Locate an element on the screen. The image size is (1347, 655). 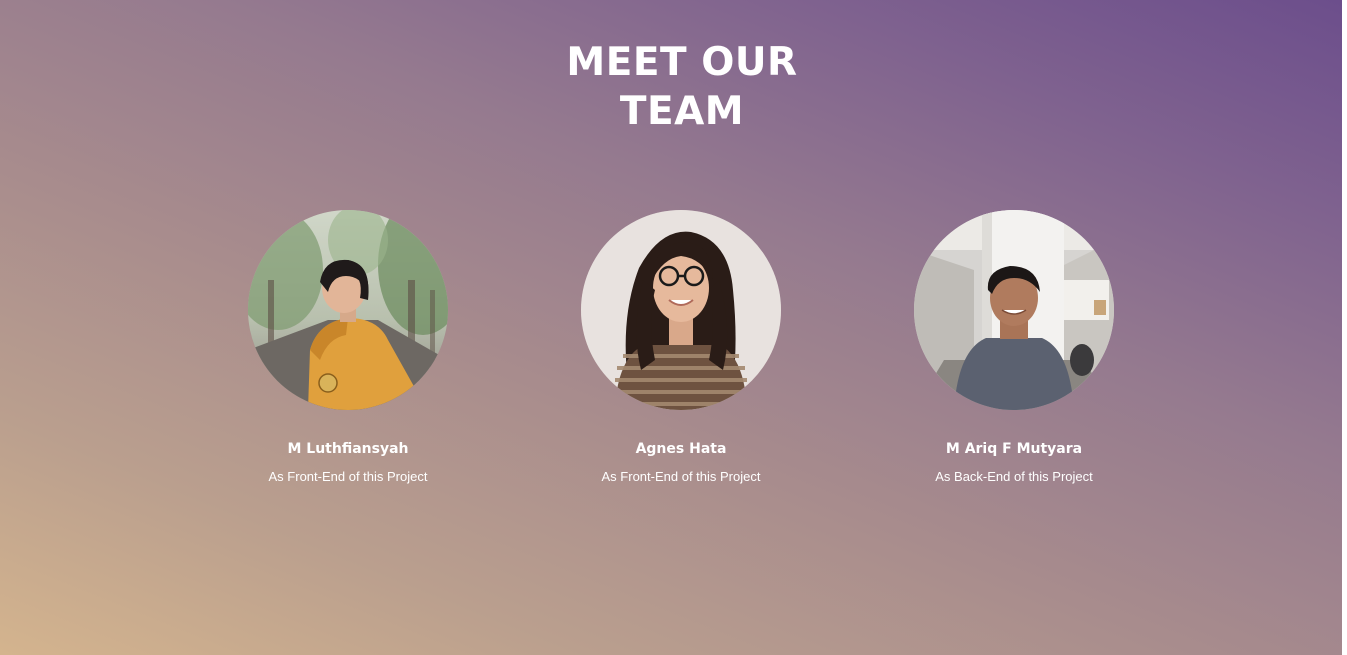
member-name: M Ariq F Mutyara is located at coordinates (1014, 449).